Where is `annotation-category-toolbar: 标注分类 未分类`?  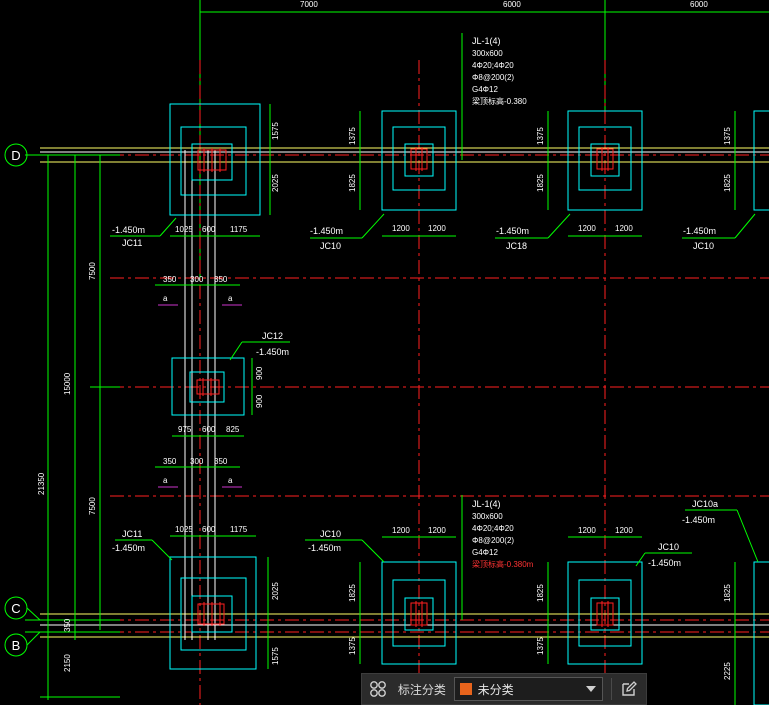
annotation-category-toolbar: 标注分类 未分类 is located at coordinates (504, 689).